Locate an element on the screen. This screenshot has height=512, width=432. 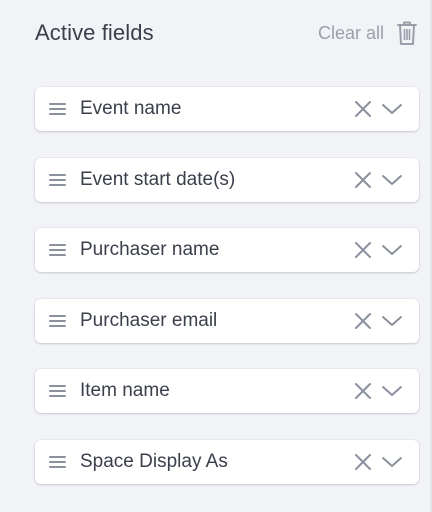
field-label: Space Display As is located at coordinates (154, 461).